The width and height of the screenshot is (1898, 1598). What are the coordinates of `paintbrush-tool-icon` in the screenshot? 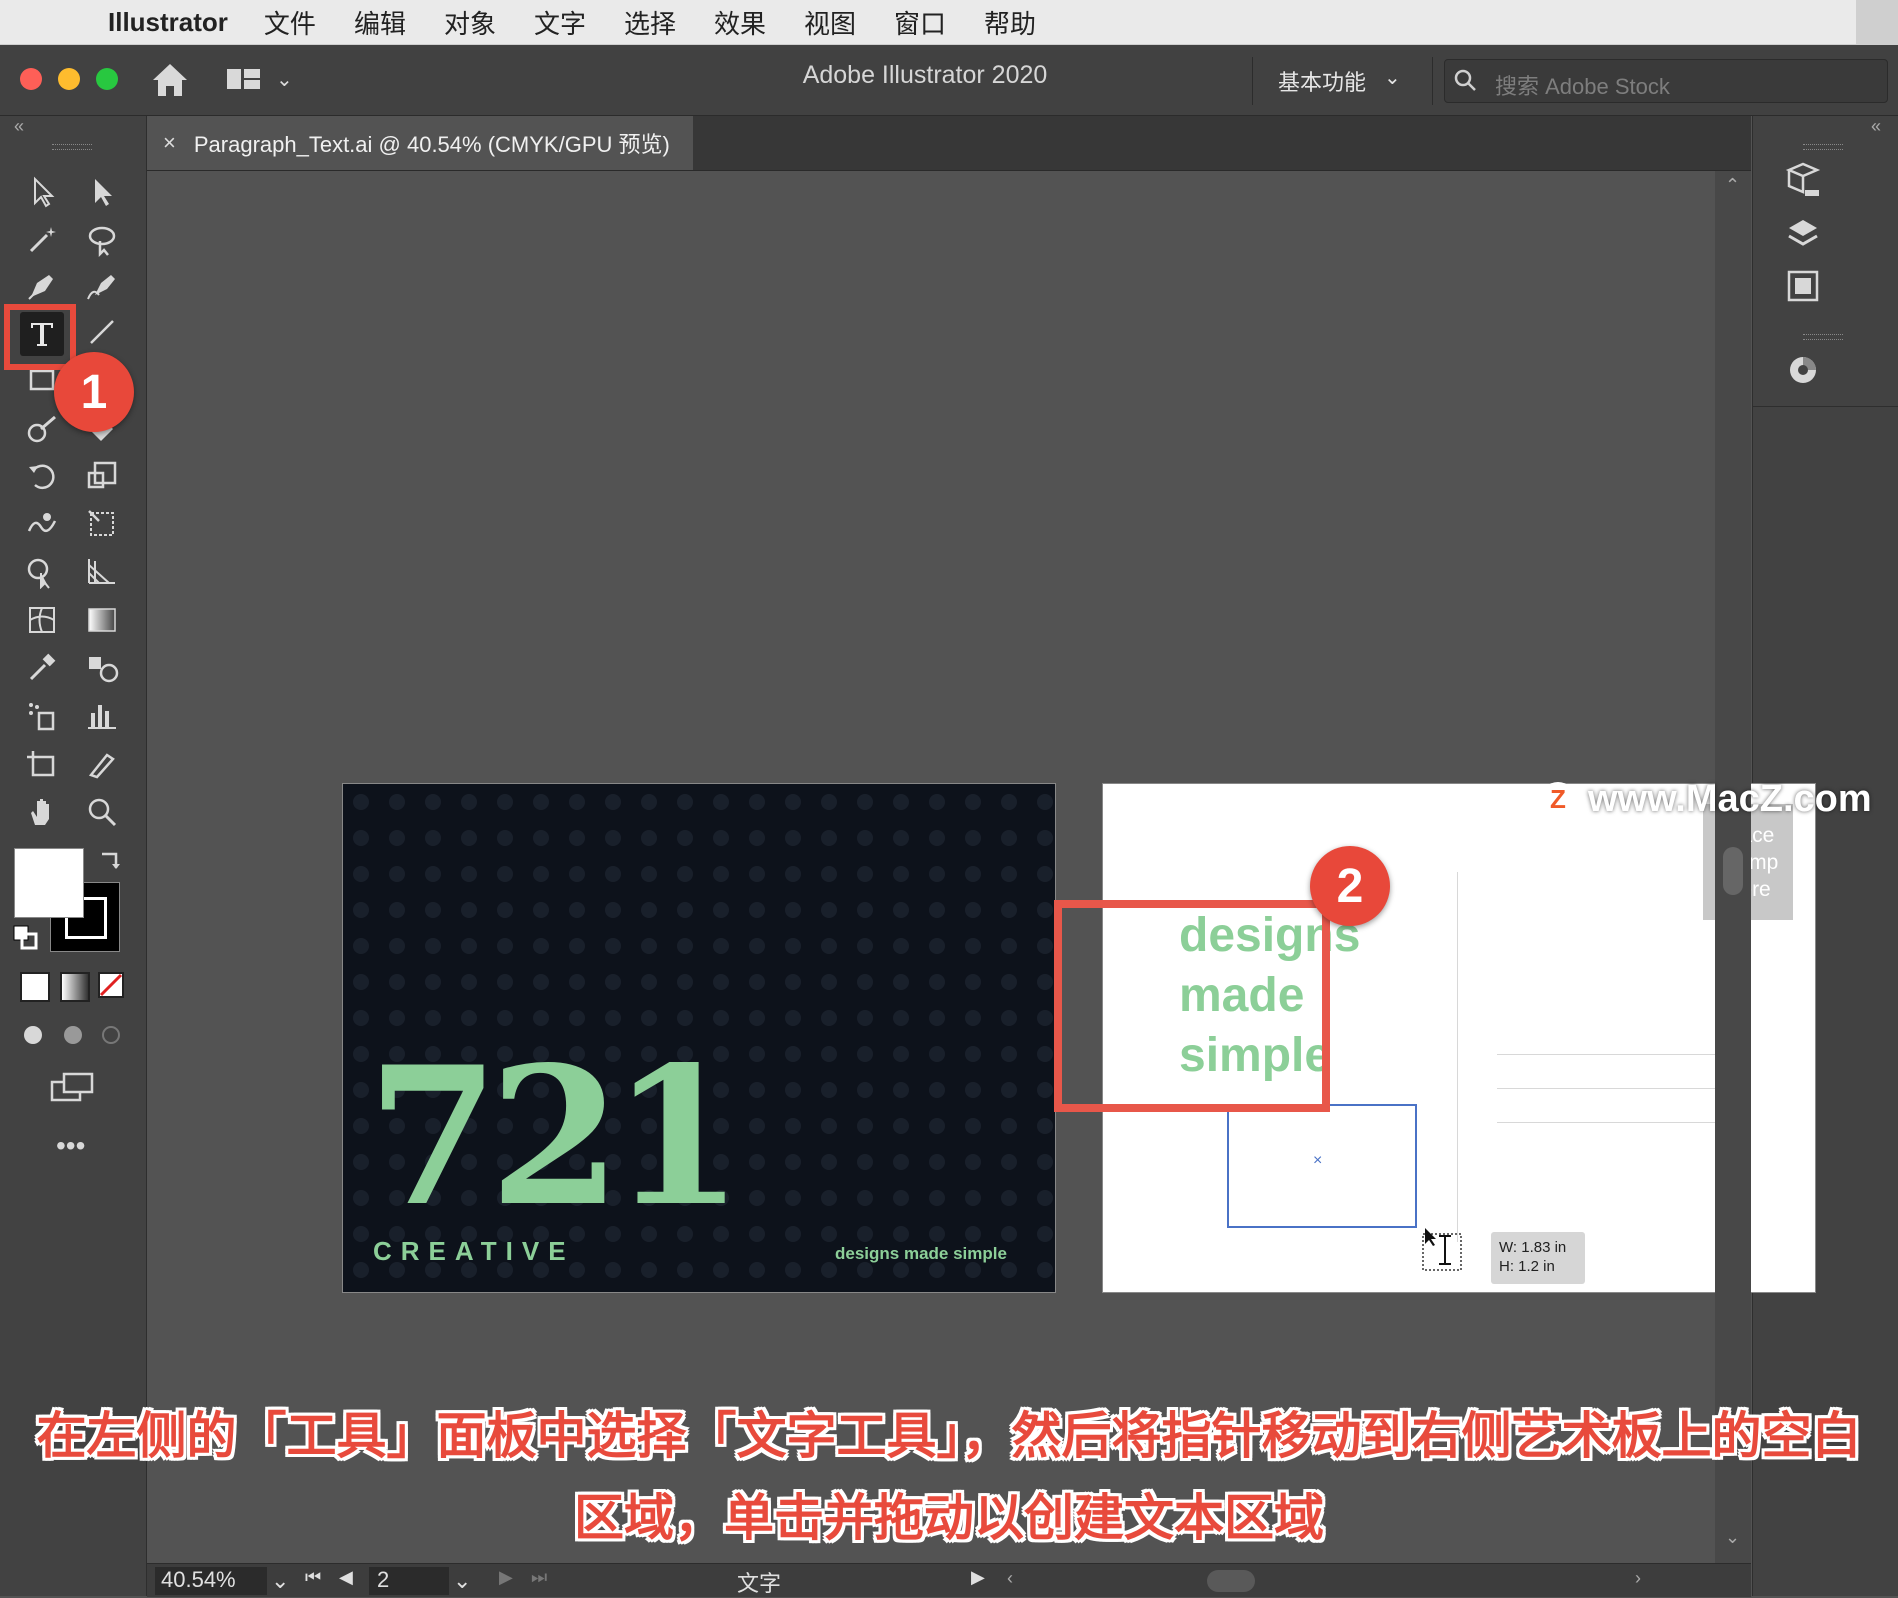 It's located at (42, 428).